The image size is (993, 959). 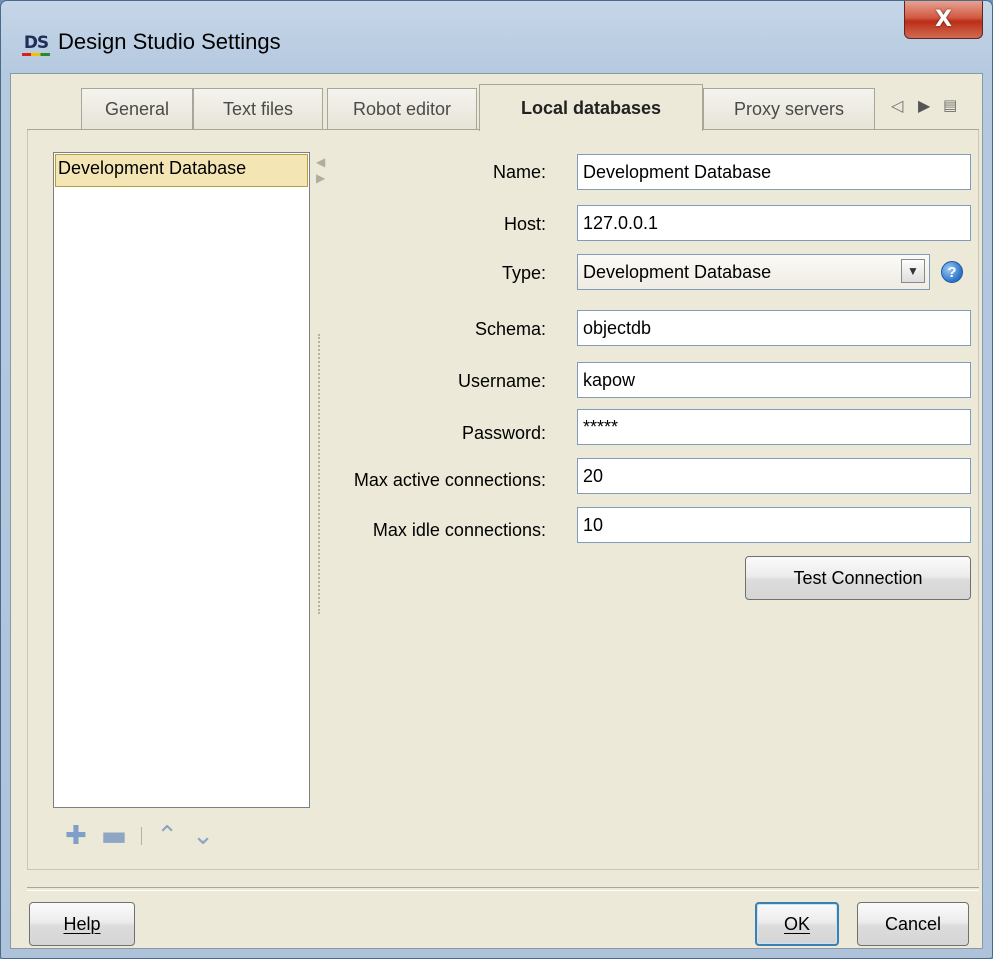 I want to click on type-select-value: Development Database, so click(x=677, y=272).